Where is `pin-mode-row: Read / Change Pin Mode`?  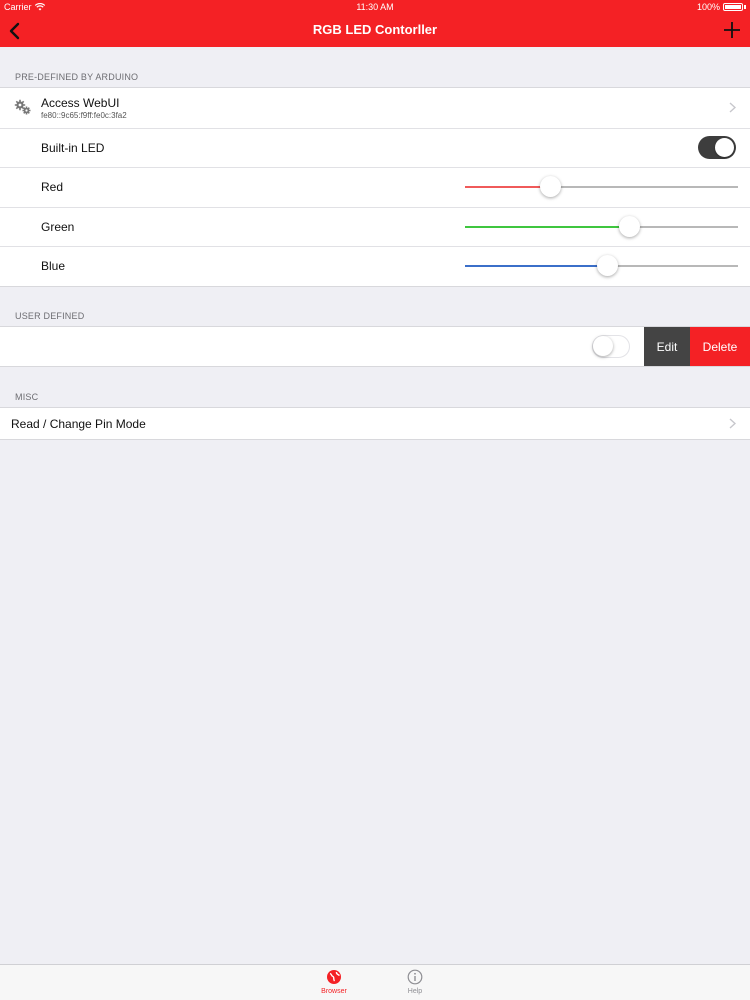
pin-mode-row: Read / Change Pin Mode is located at coordinates (375, 423).